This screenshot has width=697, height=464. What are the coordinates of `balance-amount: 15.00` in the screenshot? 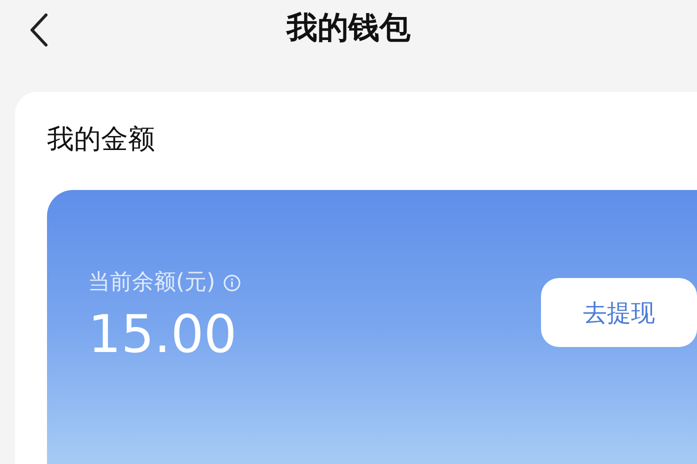 It's located at (163, 335).